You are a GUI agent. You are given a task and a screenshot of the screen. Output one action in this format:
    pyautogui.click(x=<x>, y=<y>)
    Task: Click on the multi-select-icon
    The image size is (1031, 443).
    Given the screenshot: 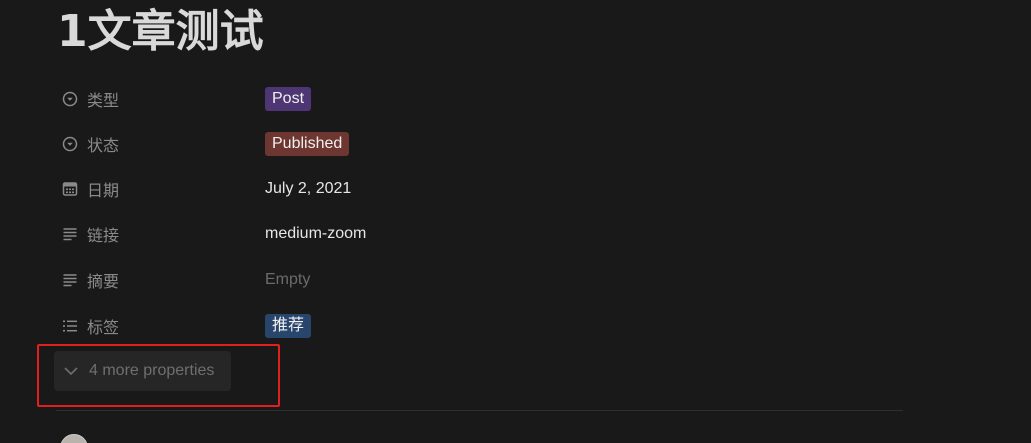 What is the action you would take?
    pyautogui.click(x=70, y=326)
    